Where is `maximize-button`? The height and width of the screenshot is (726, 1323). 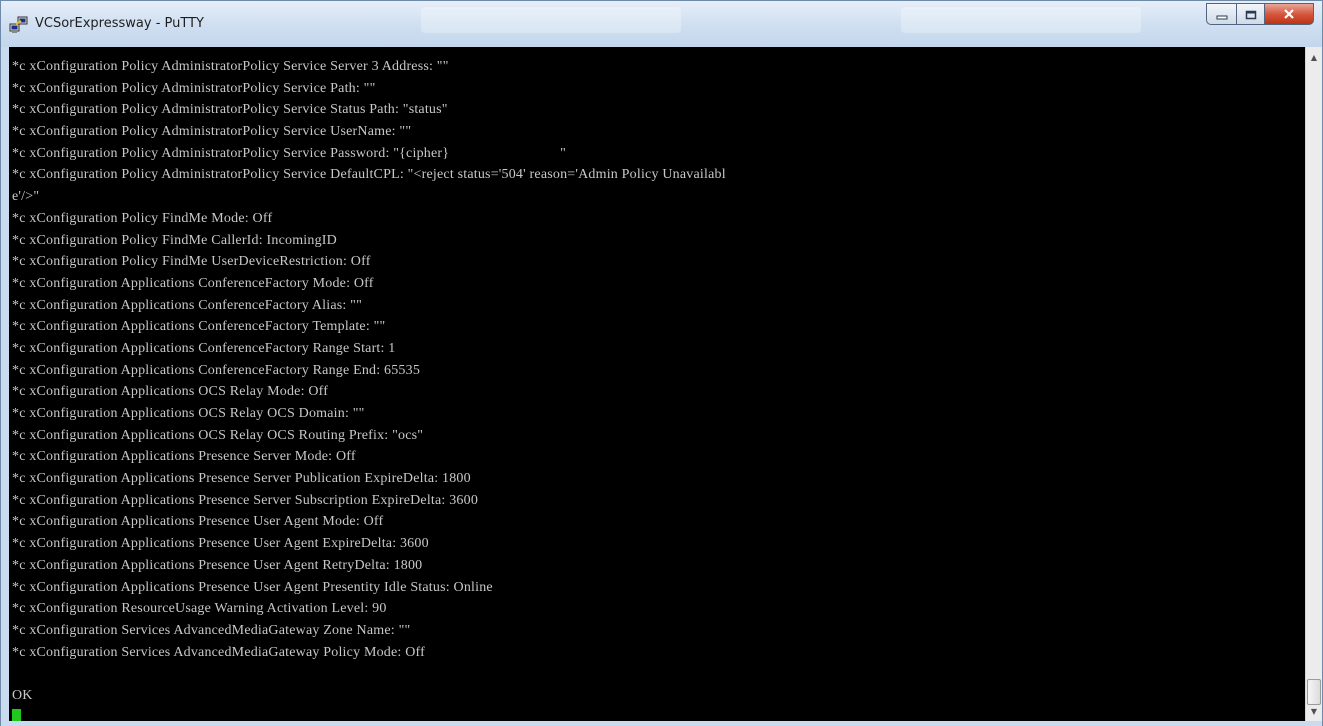
maximize-button is located at coordinates (1250, 14).